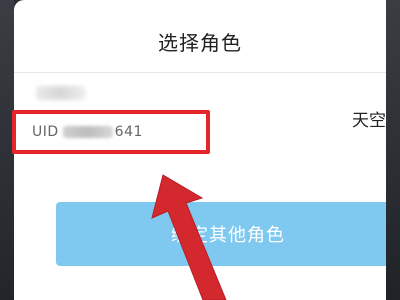  Describe the element at coordinates (369, 121) in the screenshot. I see `server-name: 天空` at that location.